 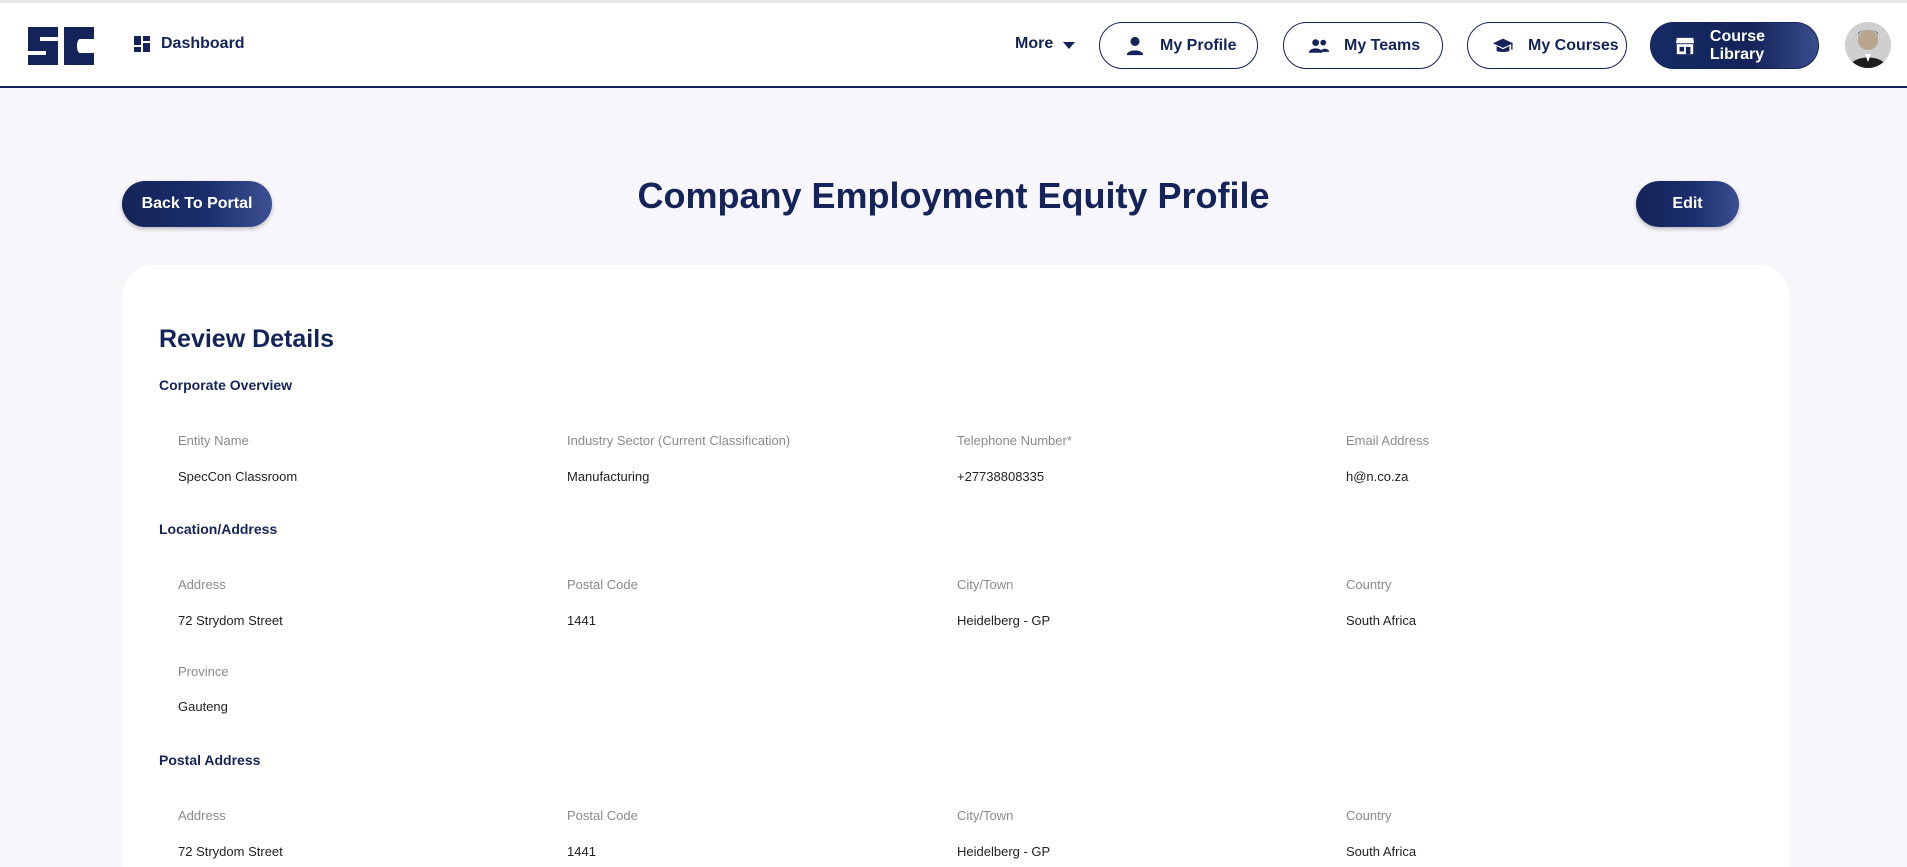 I want to click on dashboard-link: Dashboard, so click(x=189, y=44).